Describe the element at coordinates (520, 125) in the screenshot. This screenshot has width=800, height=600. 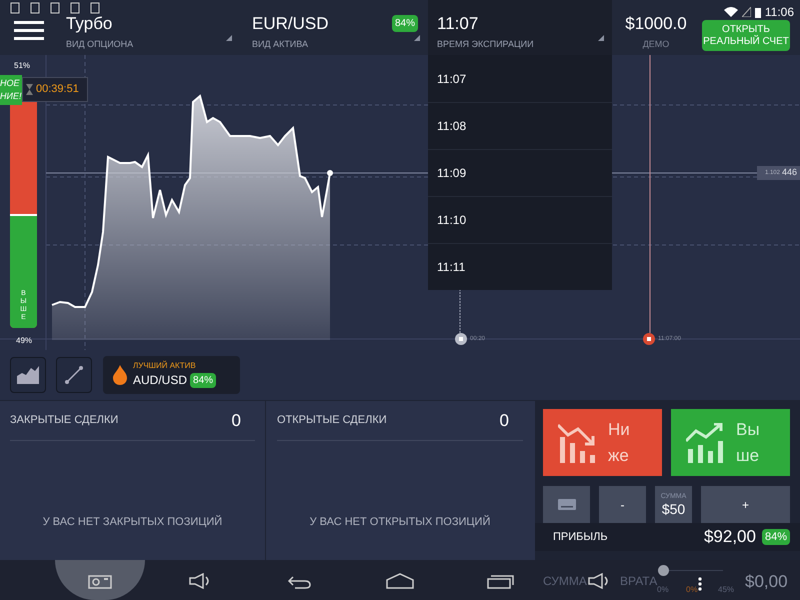
I see `expiration-option: 11:08` at that location.